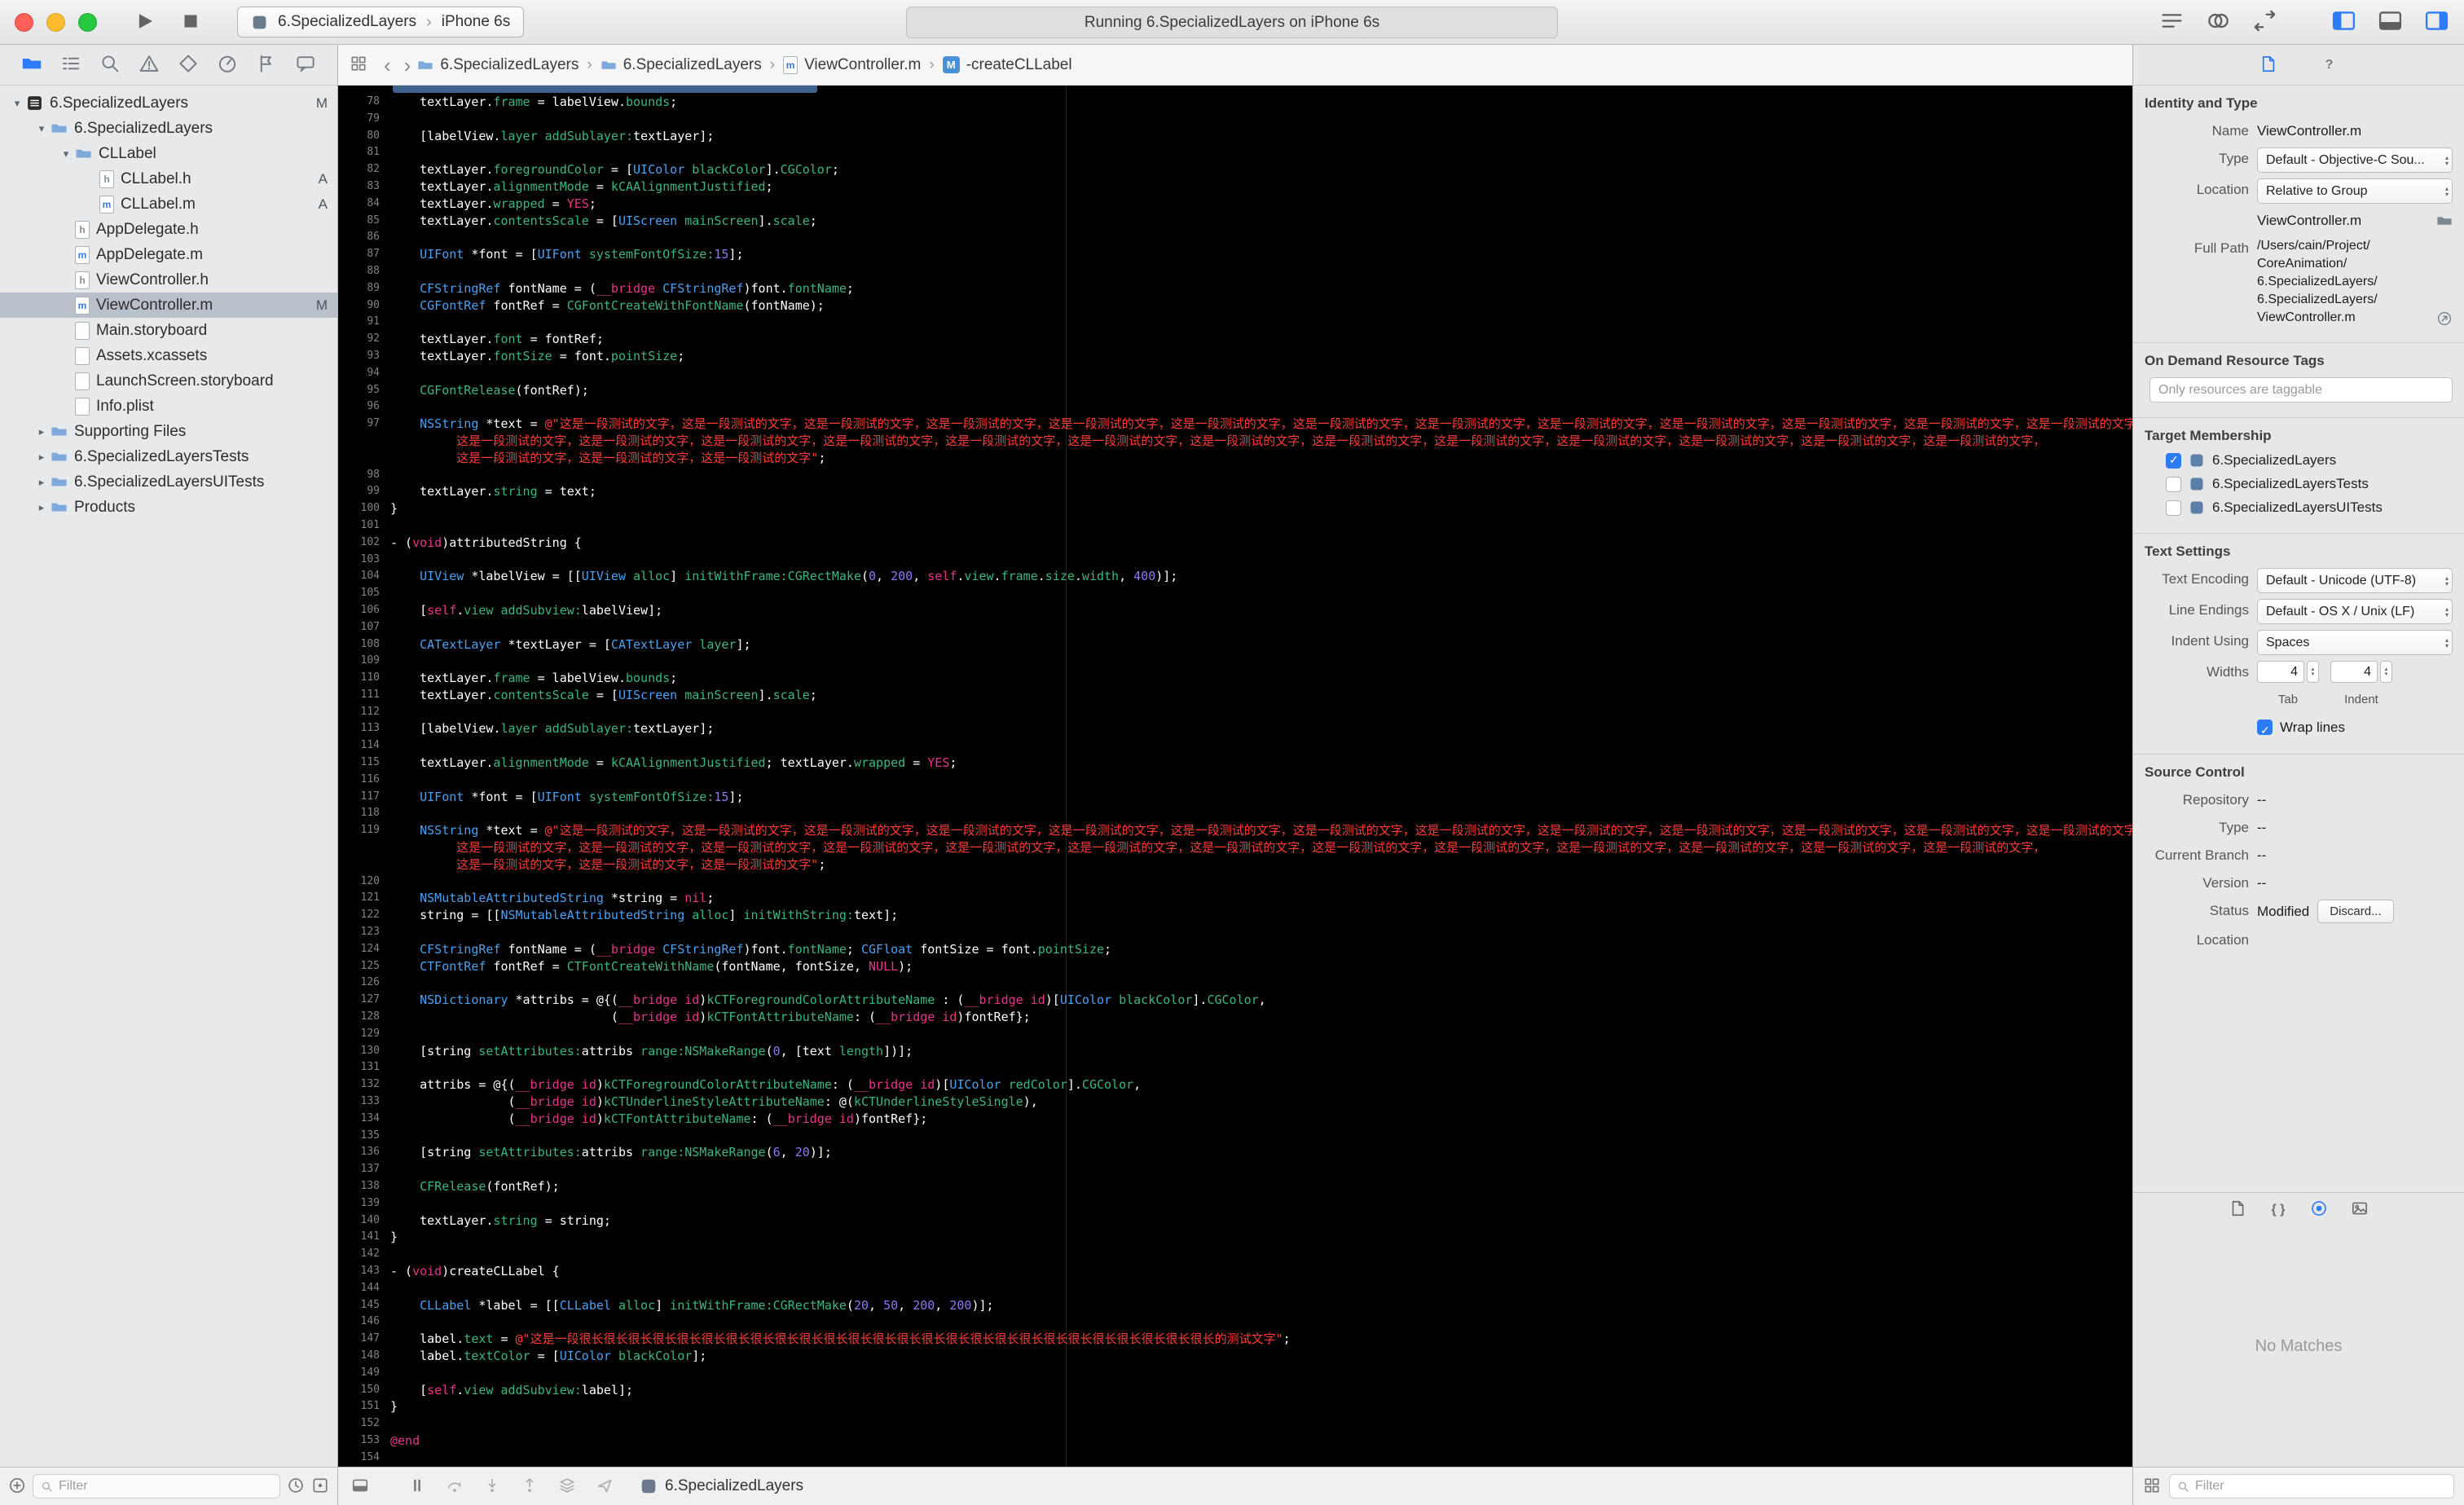 The width and height of the screenshot is (2464, 1505). What do you see at coordinates (24, 22) in the screenshot?
I see `close-button` at bounding box center [24, 22].